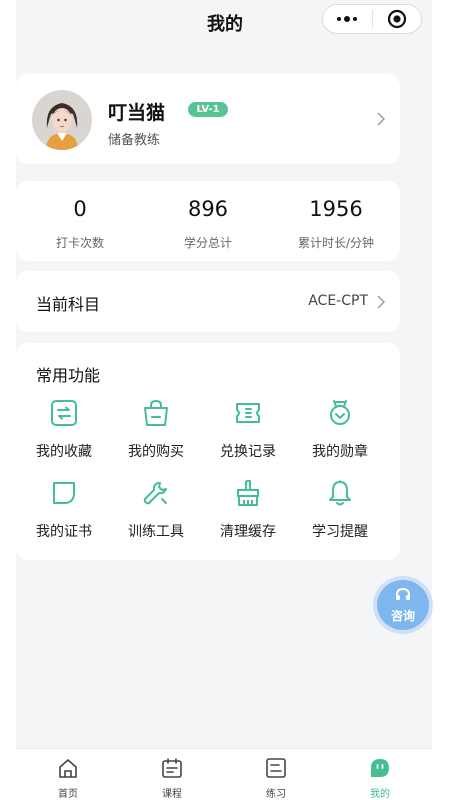  I want to click on feature-training-tools: 训练工具, so click(156, 511).